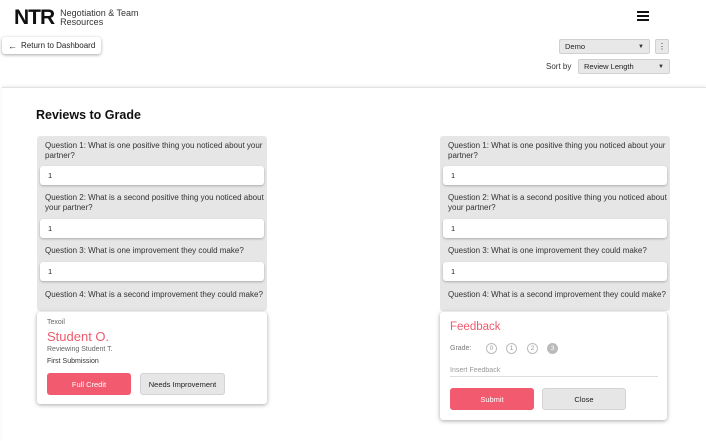 The image size is (706, 441). Describe the element at coordinates (56, 322) in the screenshot. I see `team-name: Texoil` at that location.